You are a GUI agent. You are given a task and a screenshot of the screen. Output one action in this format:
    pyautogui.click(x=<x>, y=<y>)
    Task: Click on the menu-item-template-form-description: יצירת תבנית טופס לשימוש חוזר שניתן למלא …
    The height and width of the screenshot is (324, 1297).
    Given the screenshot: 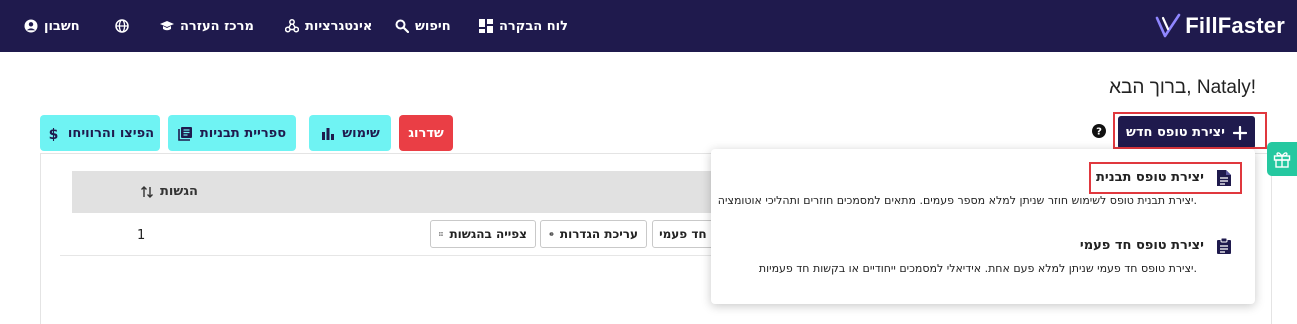 What is the action you would take?
    pyautogui.click(x=957, y=200)
    